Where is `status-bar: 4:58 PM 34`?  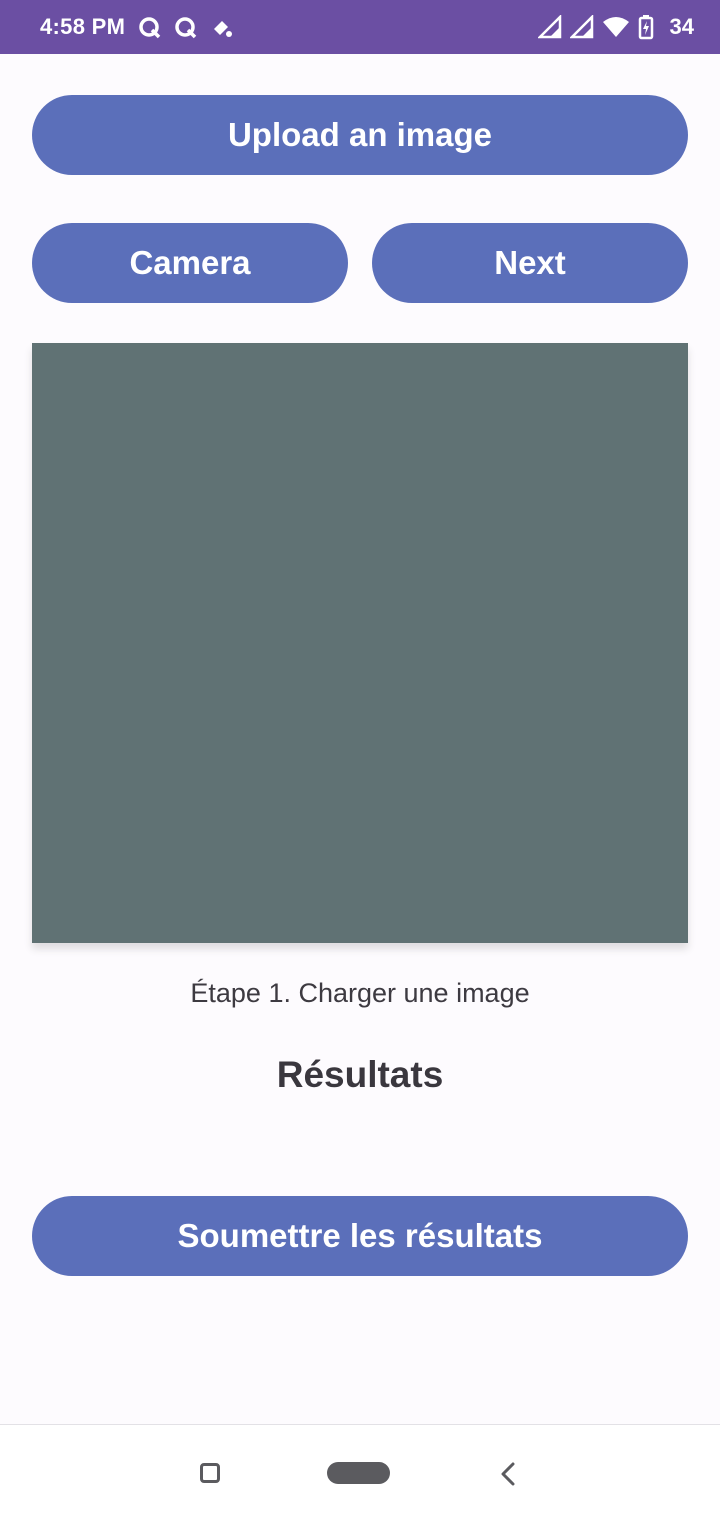 status-bar: 4:58 PM 34 is located at coordinates (360, 27).